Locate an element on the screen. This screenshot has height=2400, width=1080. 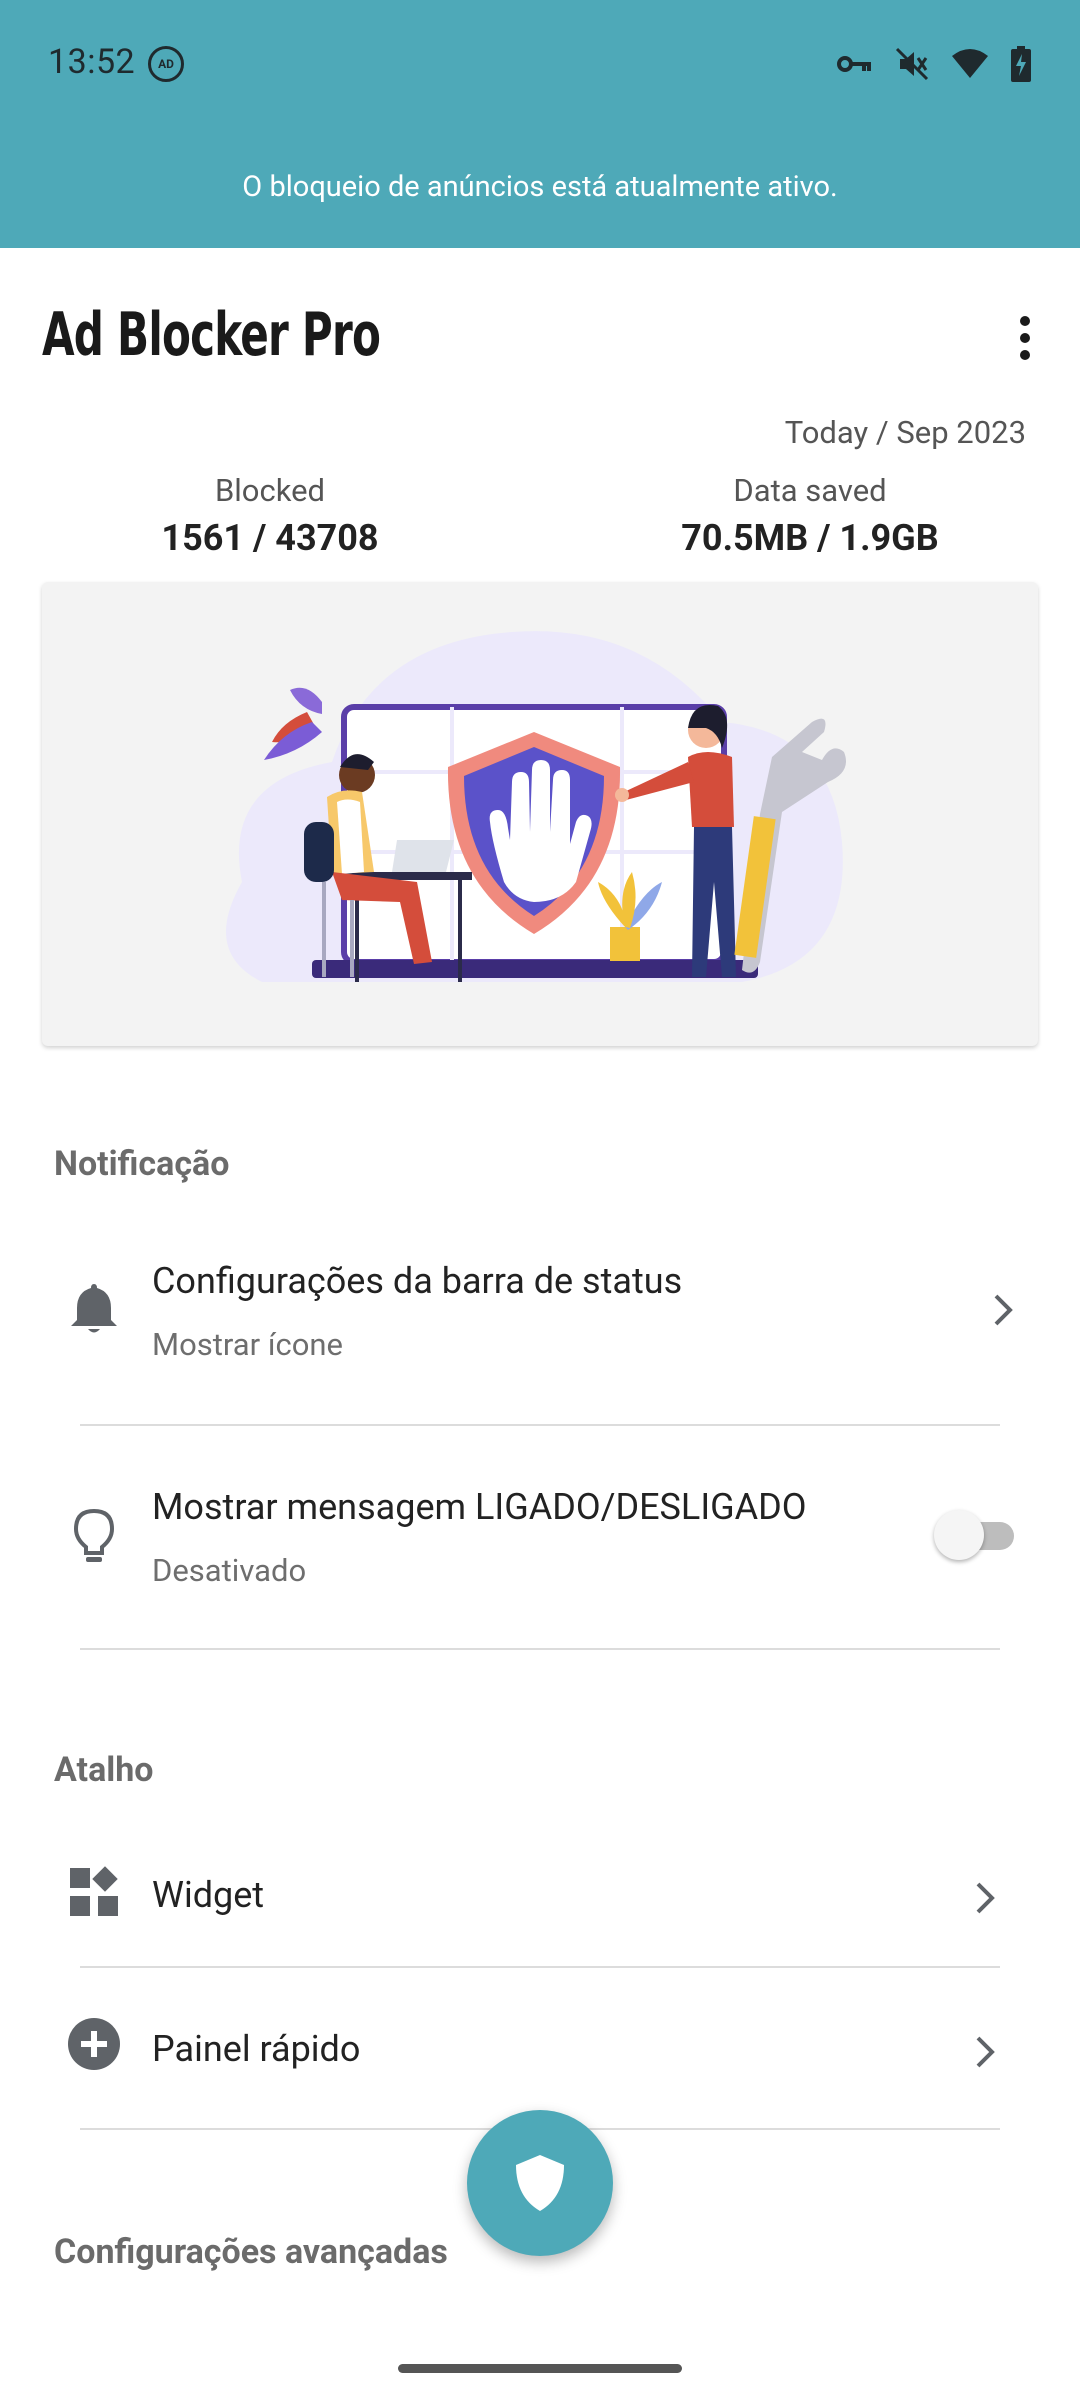
data-saved-label: Data saved is located at coordinates (810, 490).